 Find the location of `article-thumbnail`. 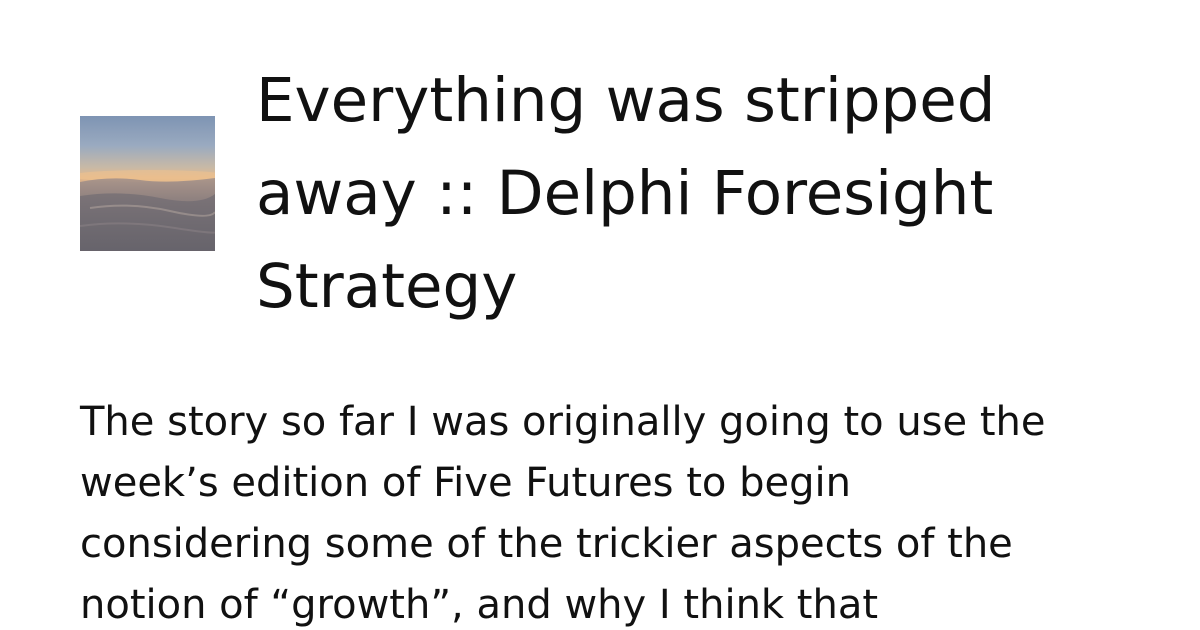

article-thumbnail is located at coordinates (147, 183).